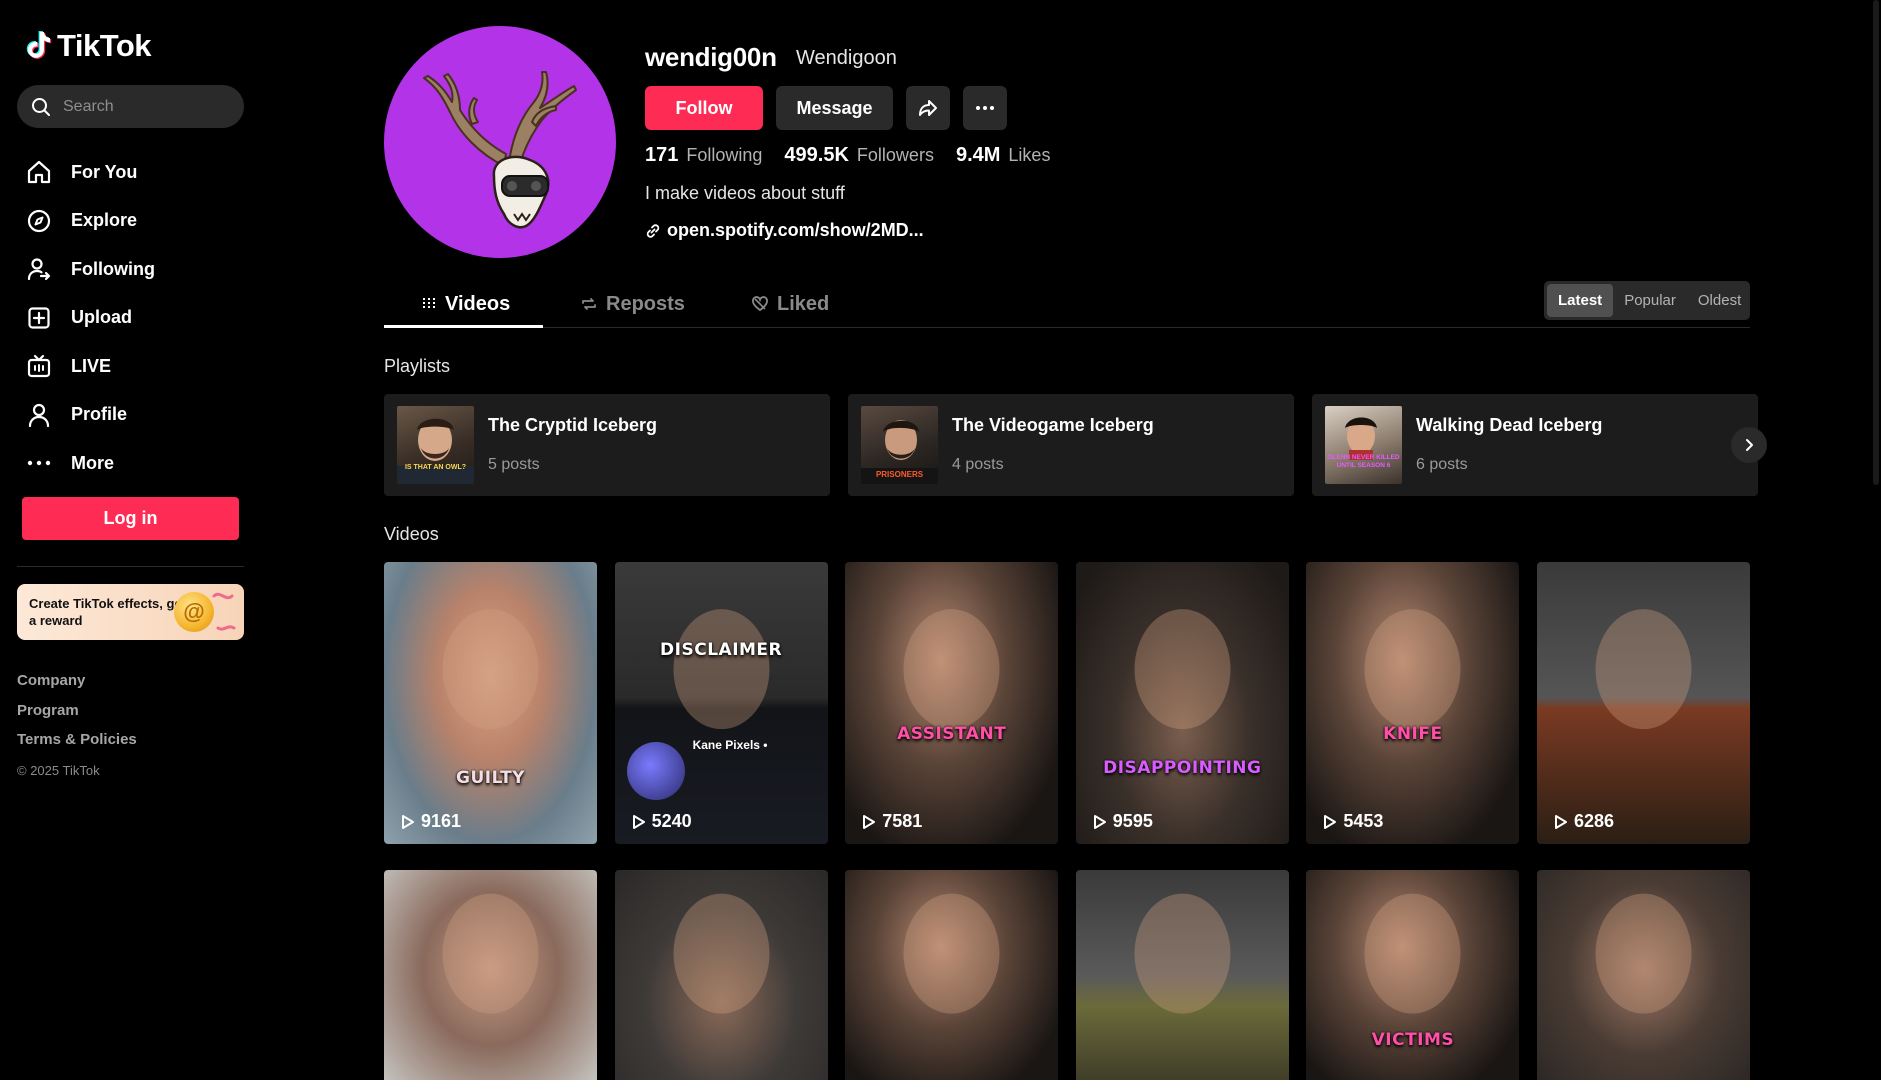 Image resolution: width=1881 pixels, height=1080 pixels. Describe the element at coordinates (1509, 425) in the screenshot. I see `playlist-title: Walking Dead Iceberg` at that location.